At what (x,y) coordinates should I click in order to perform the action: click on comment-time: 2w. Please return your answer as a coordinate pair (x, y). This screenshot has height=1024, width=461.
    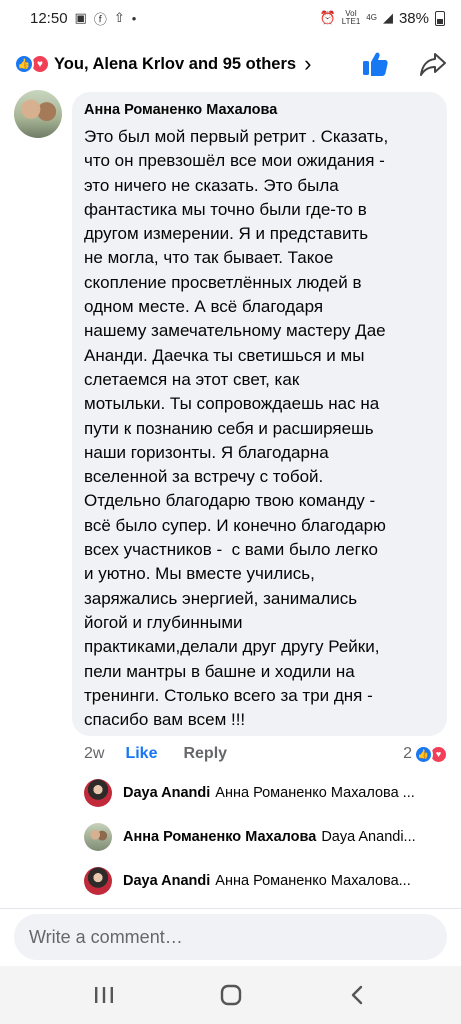
    Looking at the image, I should click on (94, 754).